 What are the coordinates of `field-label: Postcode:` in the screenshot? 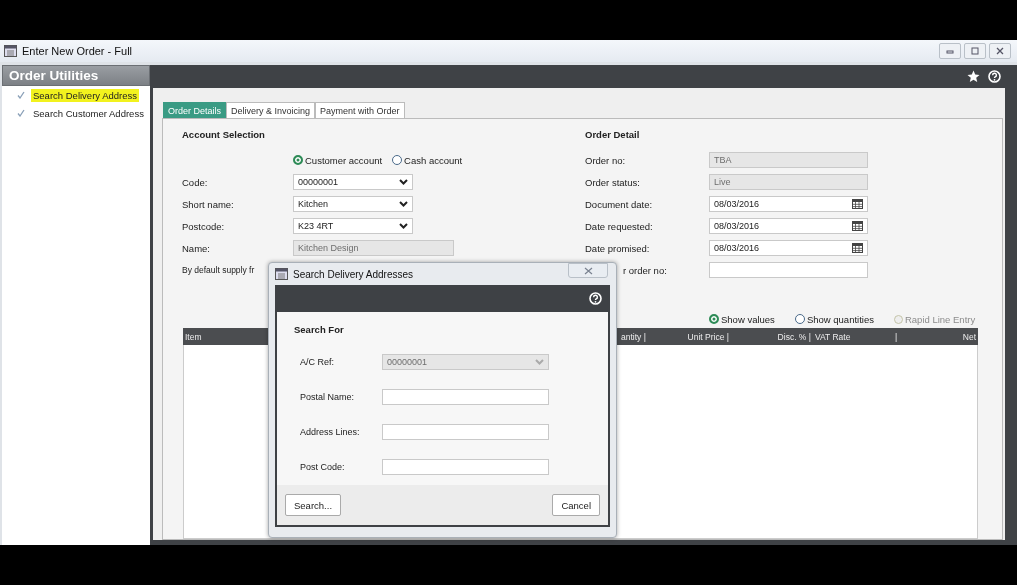 It's located at (204, 226).